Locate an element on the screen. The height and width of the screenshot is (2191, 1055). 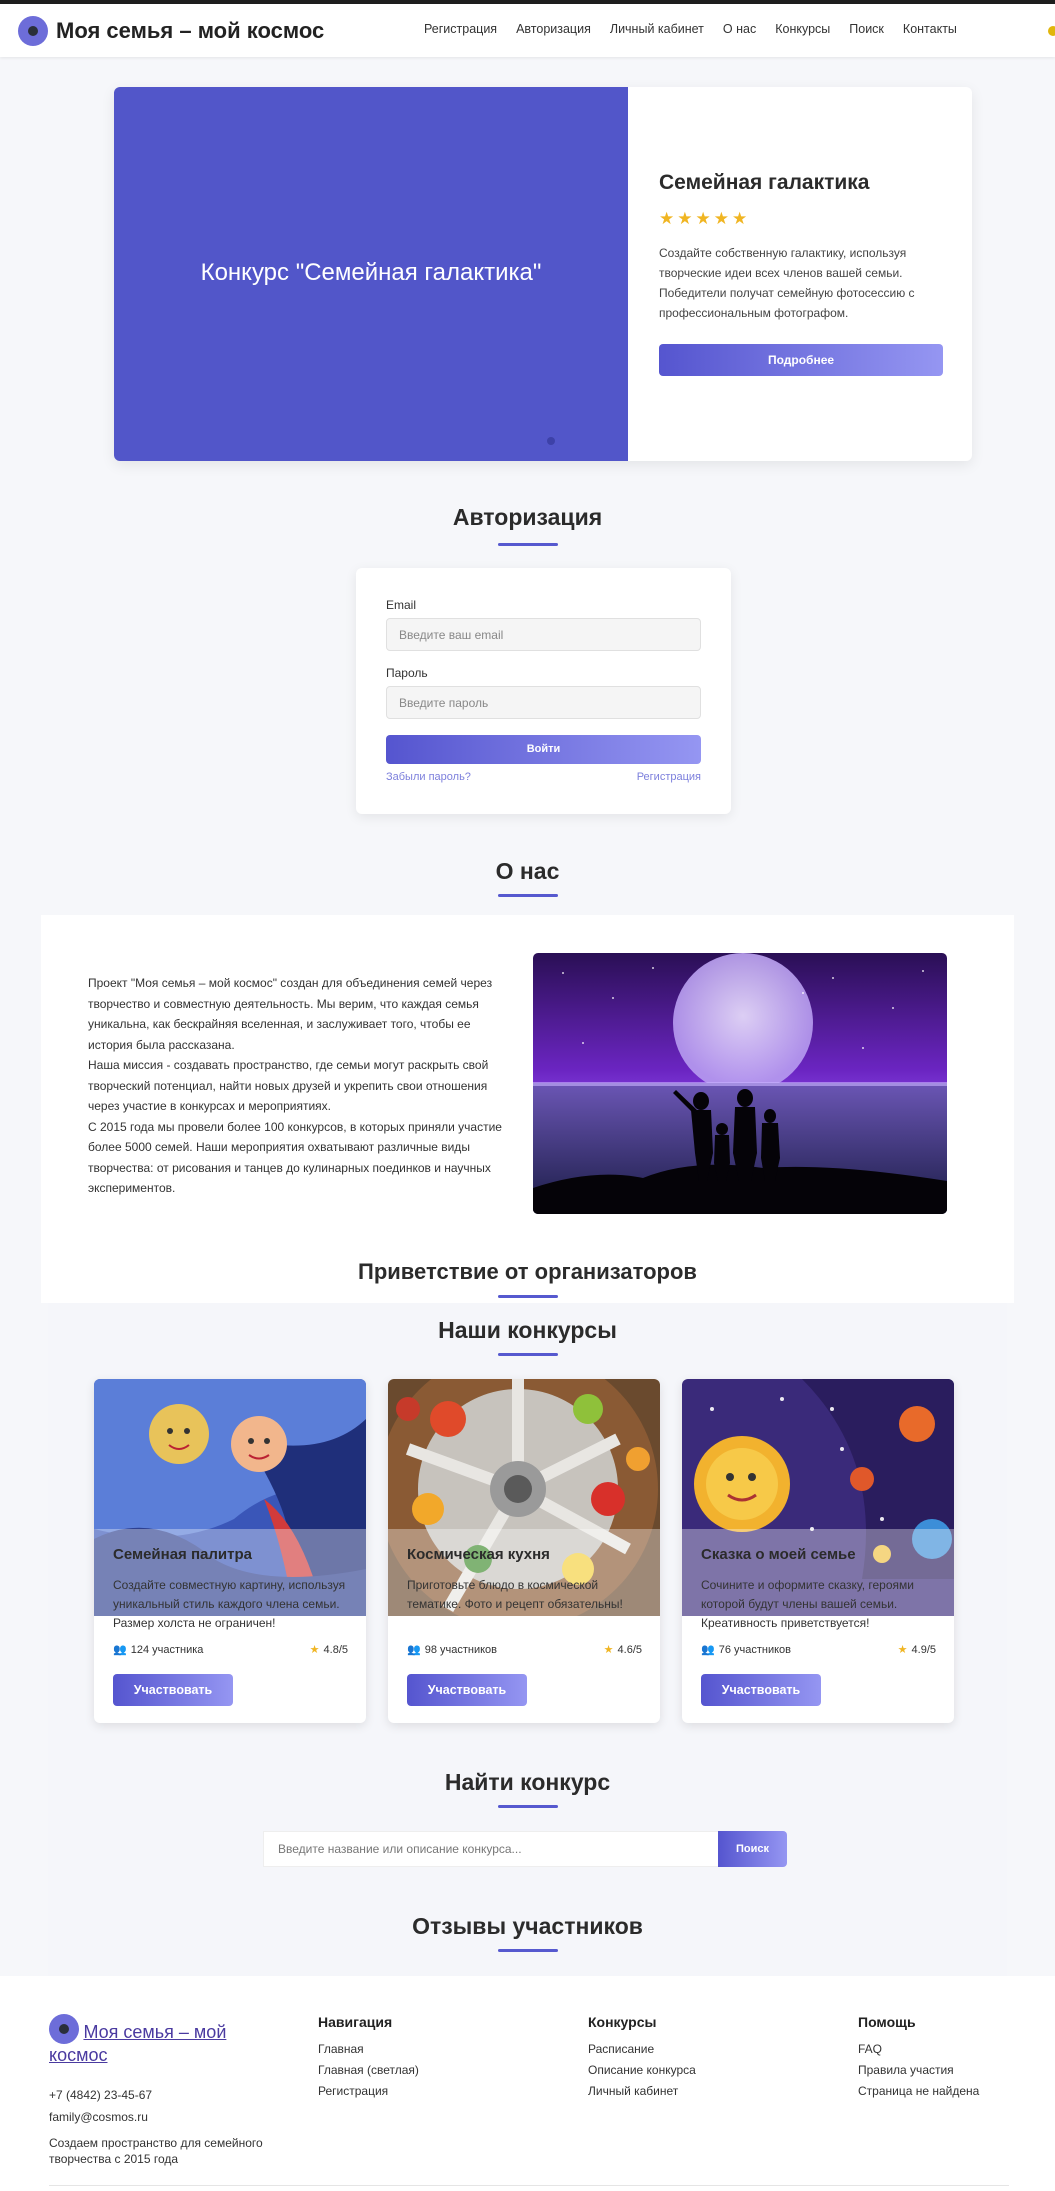
contest-meta: 👥 124 участника ★ 4.8/5 is located at coordinates (230, 1649).